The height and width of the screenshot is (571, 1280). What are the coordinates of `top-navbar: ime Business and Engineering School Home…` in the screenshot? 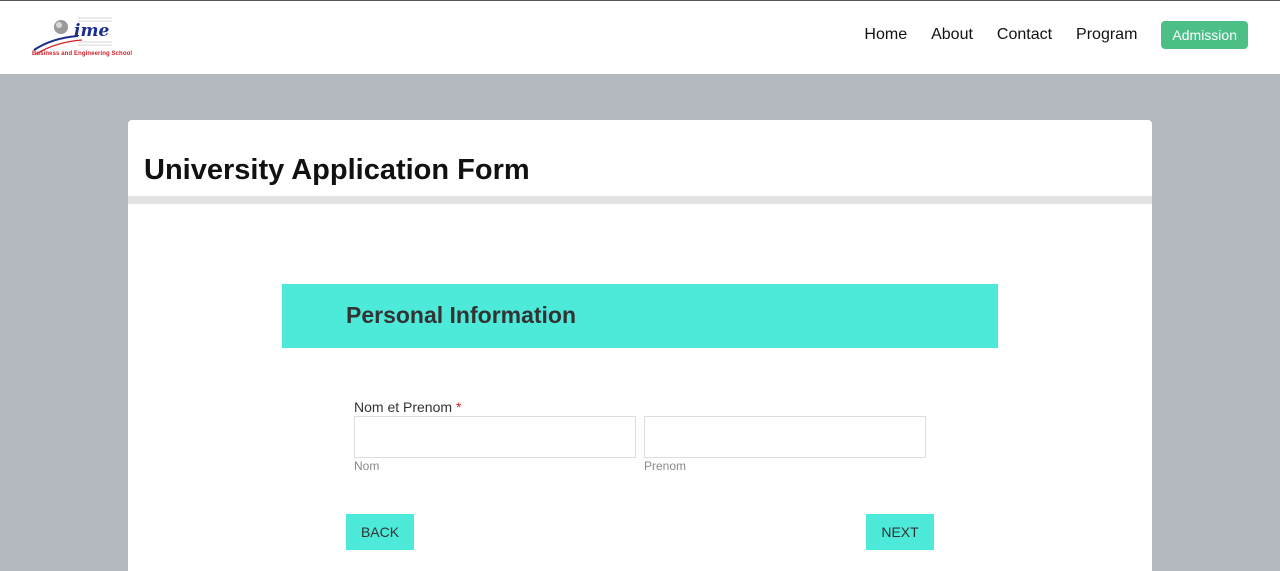 It's located at (640, 37).